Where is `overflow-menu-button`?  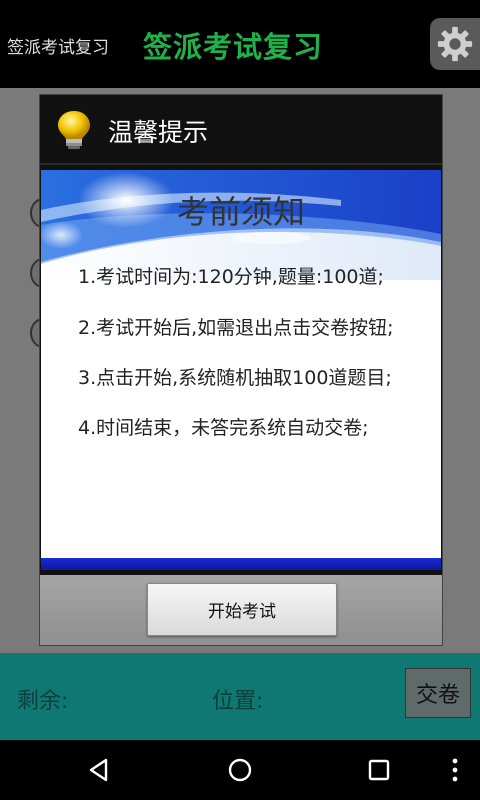
overflow-menu-button is located at coordinates (455, 770).